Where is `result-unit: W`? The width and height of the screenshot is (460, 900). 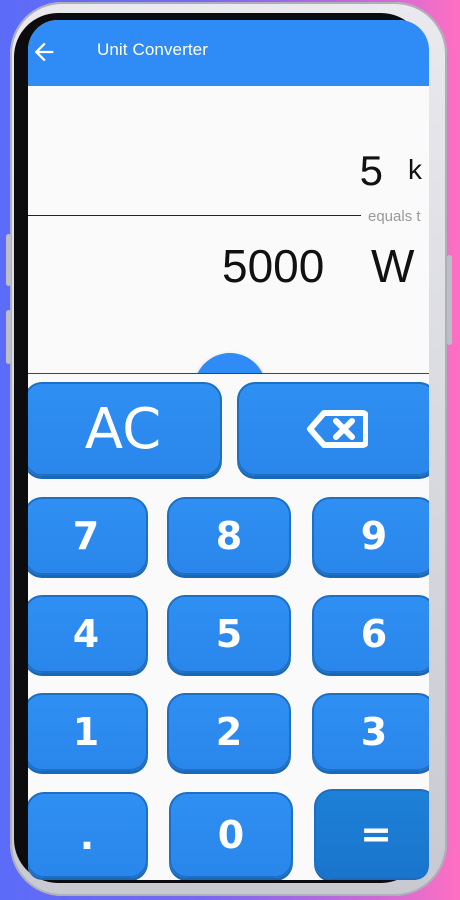
result-unit: W is located at coordinates (393, 266).